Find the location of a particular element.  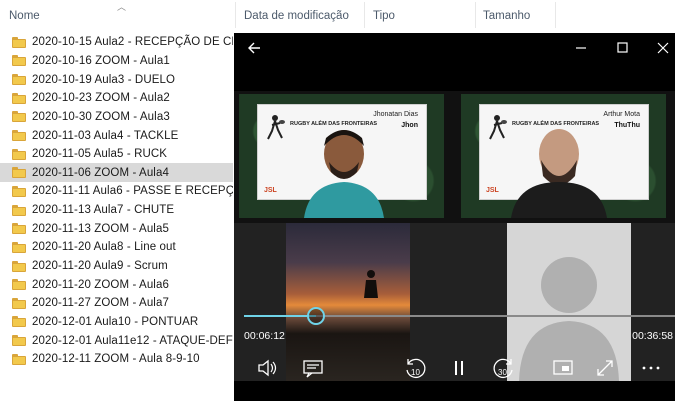

file-row: 2020-12-11 ZOOM - Aula 8-9-10 is located at coordinates (116, 359).